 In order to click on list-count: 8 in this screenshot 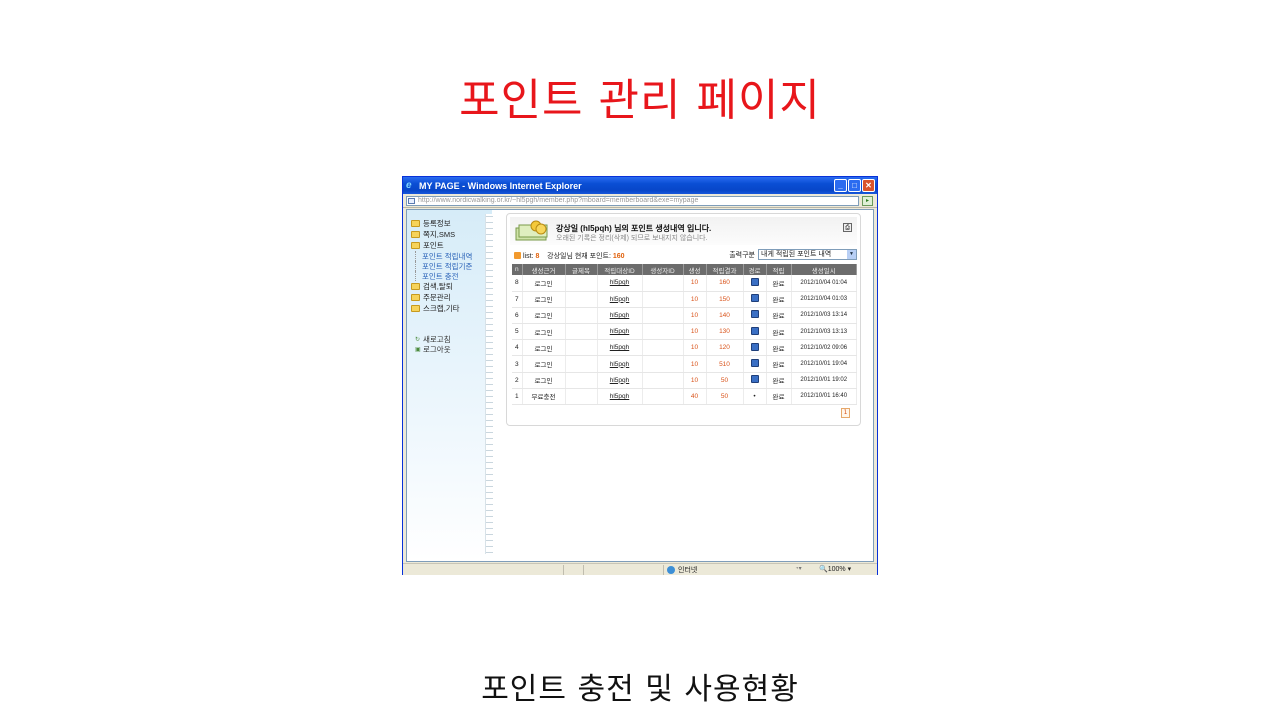, I will do `click(537, 256)`.